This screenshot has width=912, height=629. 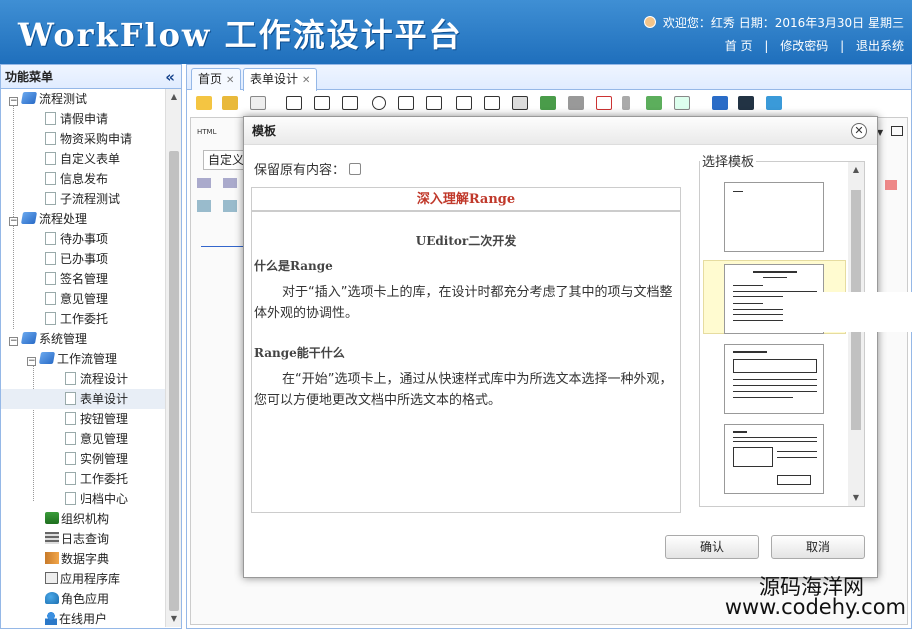 I want to click on insert-table-icon, so click(x=230, y=206).